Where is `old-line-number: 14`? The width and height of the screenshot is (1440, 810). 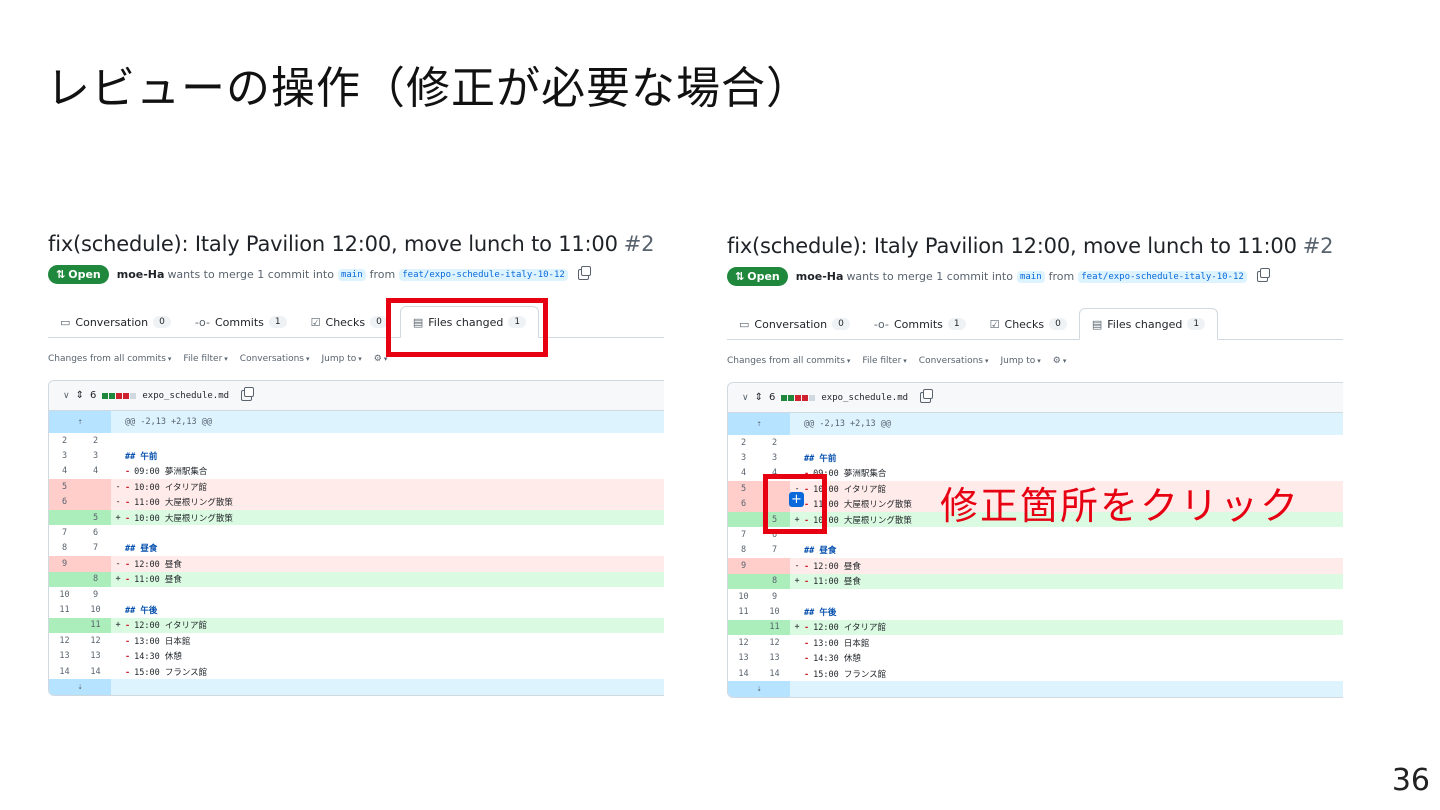 old-line-number: 14 is located at coordinates (743, 673).